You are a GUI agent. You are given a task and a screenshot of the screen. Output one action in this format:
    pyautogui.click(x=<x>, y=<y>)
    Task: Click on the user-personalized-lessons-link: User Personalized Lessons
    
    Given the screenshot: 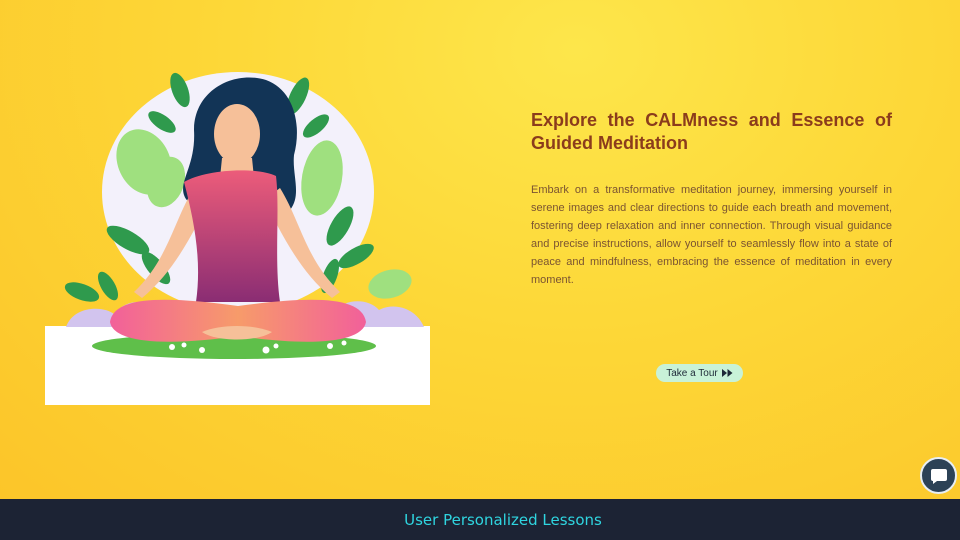 What is the action you would take?
    pyautogui.click(x=503, y=520)
    